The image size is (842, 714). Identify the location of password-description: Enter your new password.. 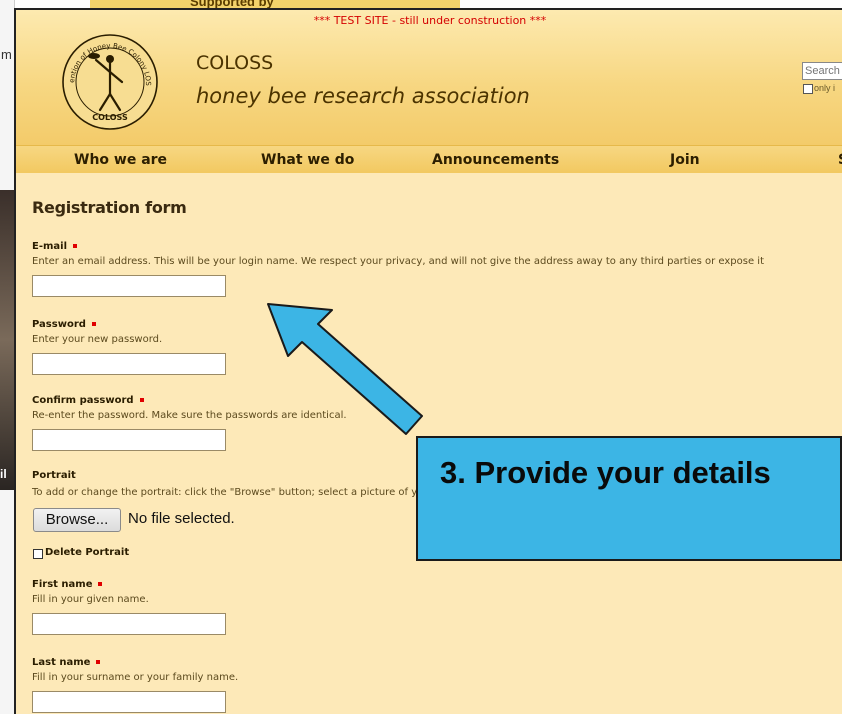
(97, 339).